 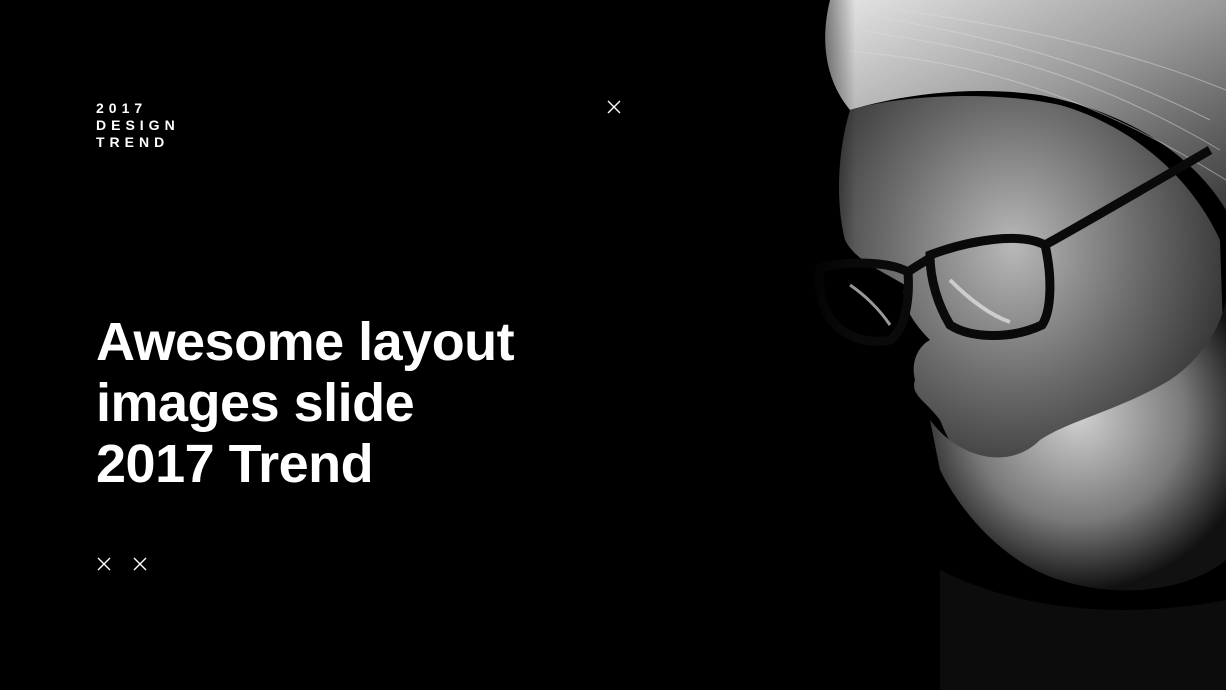 I want to click on label-line-year: 2017, so click(x=122, y=108).